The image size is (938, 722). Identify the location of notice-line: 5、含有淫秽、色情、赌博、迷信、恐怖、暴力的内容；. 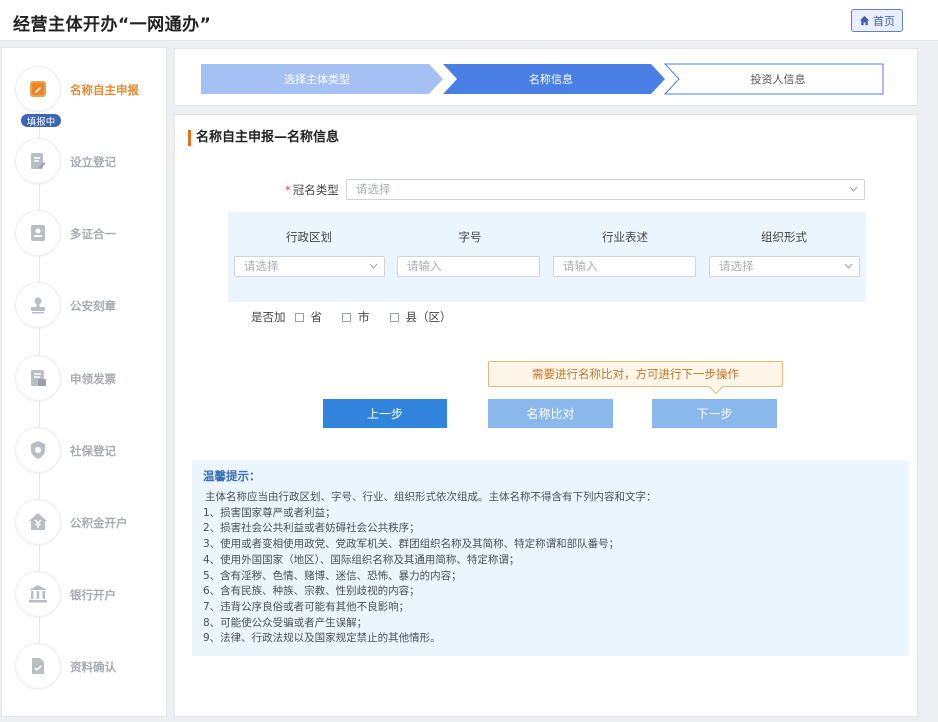
(332, 575).